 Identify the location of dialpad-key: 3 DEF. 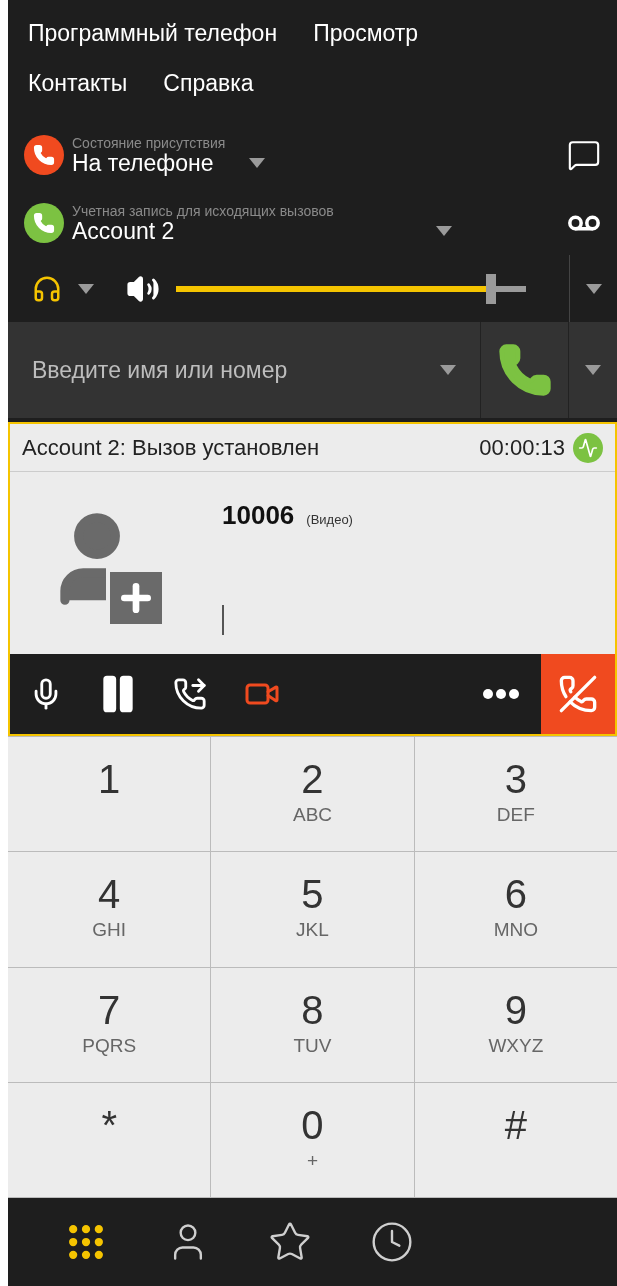
(515, 794).